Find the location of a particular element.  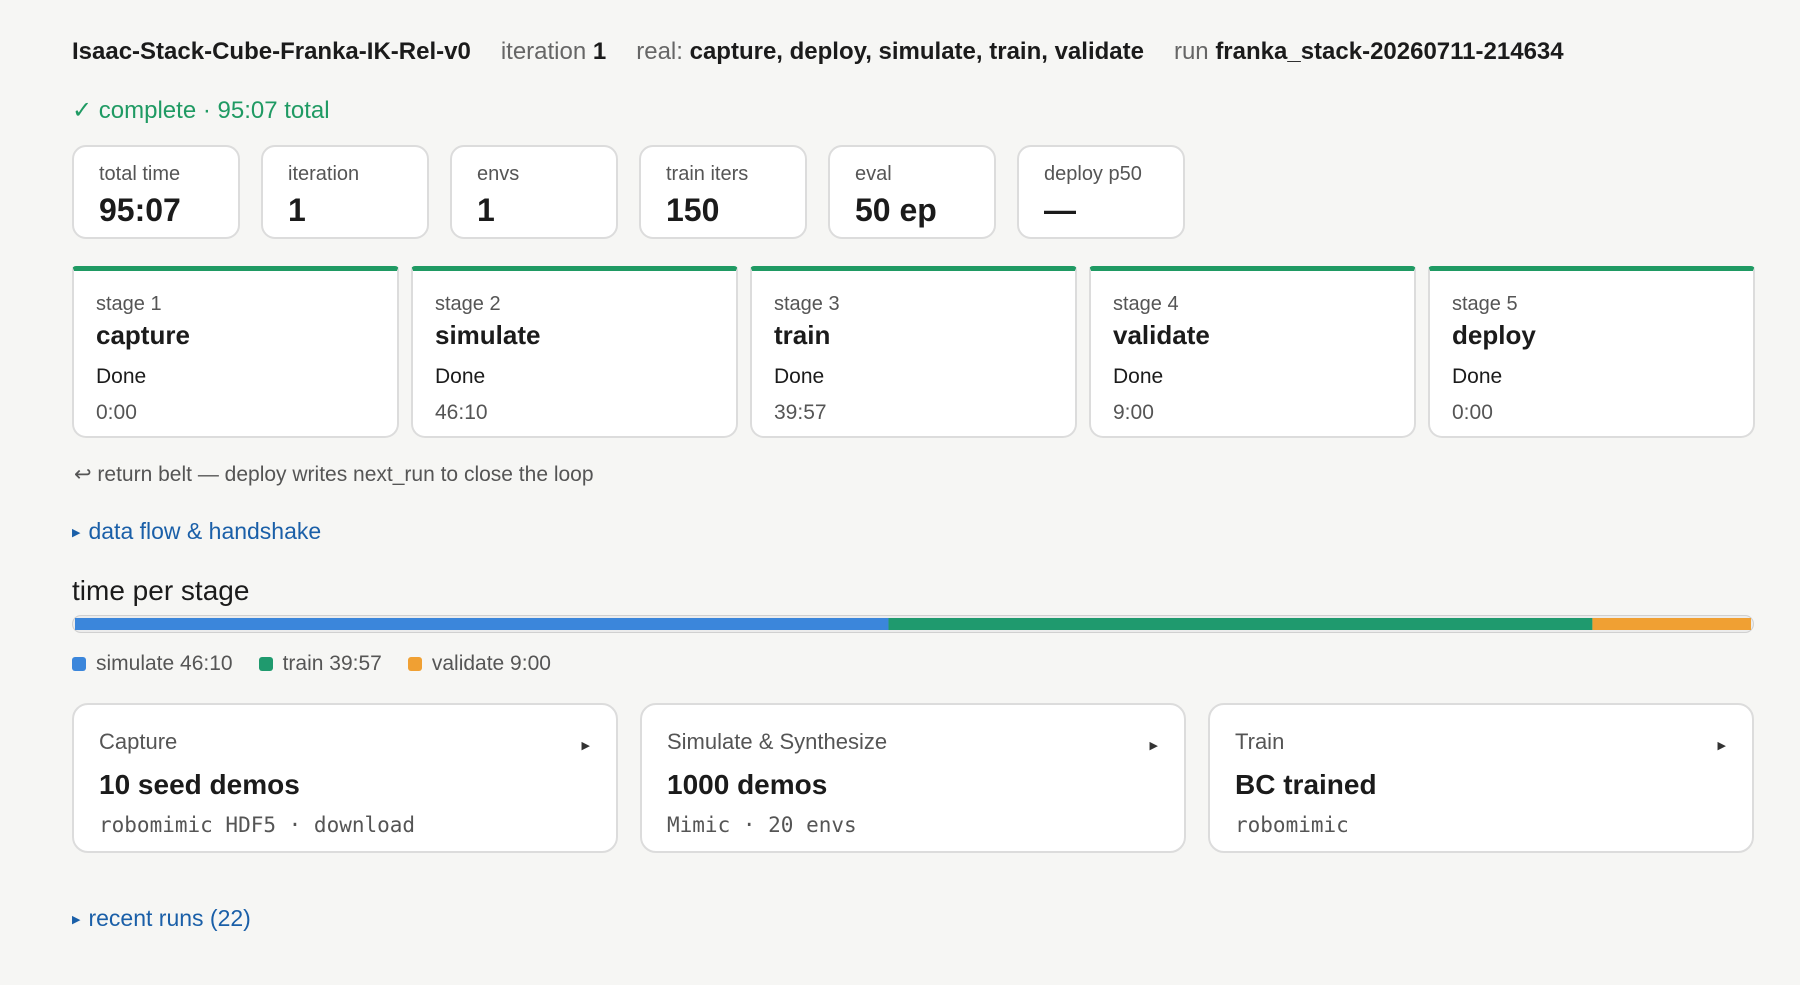

legend-item-validate: validate 9:00 is located at coordinates (479, 664).